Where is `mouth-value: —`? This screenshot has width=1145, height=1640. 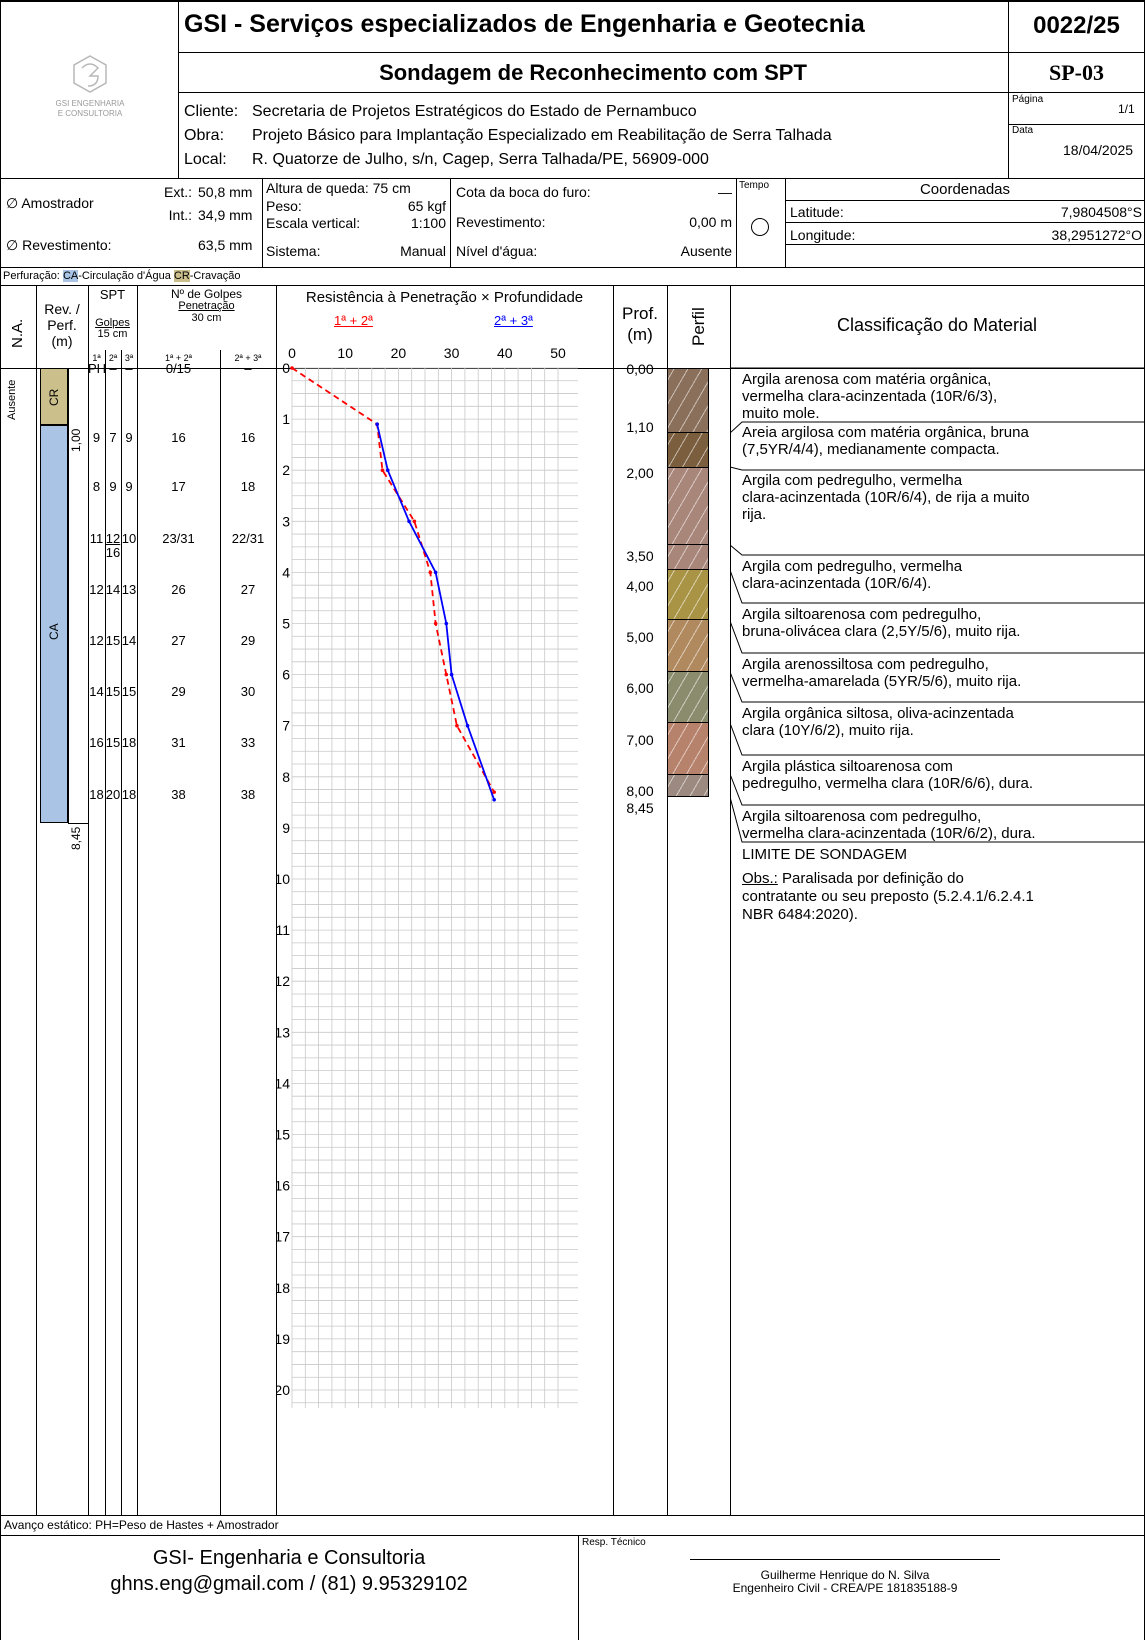 mouth-value: — is located at coordinates (725, 192).